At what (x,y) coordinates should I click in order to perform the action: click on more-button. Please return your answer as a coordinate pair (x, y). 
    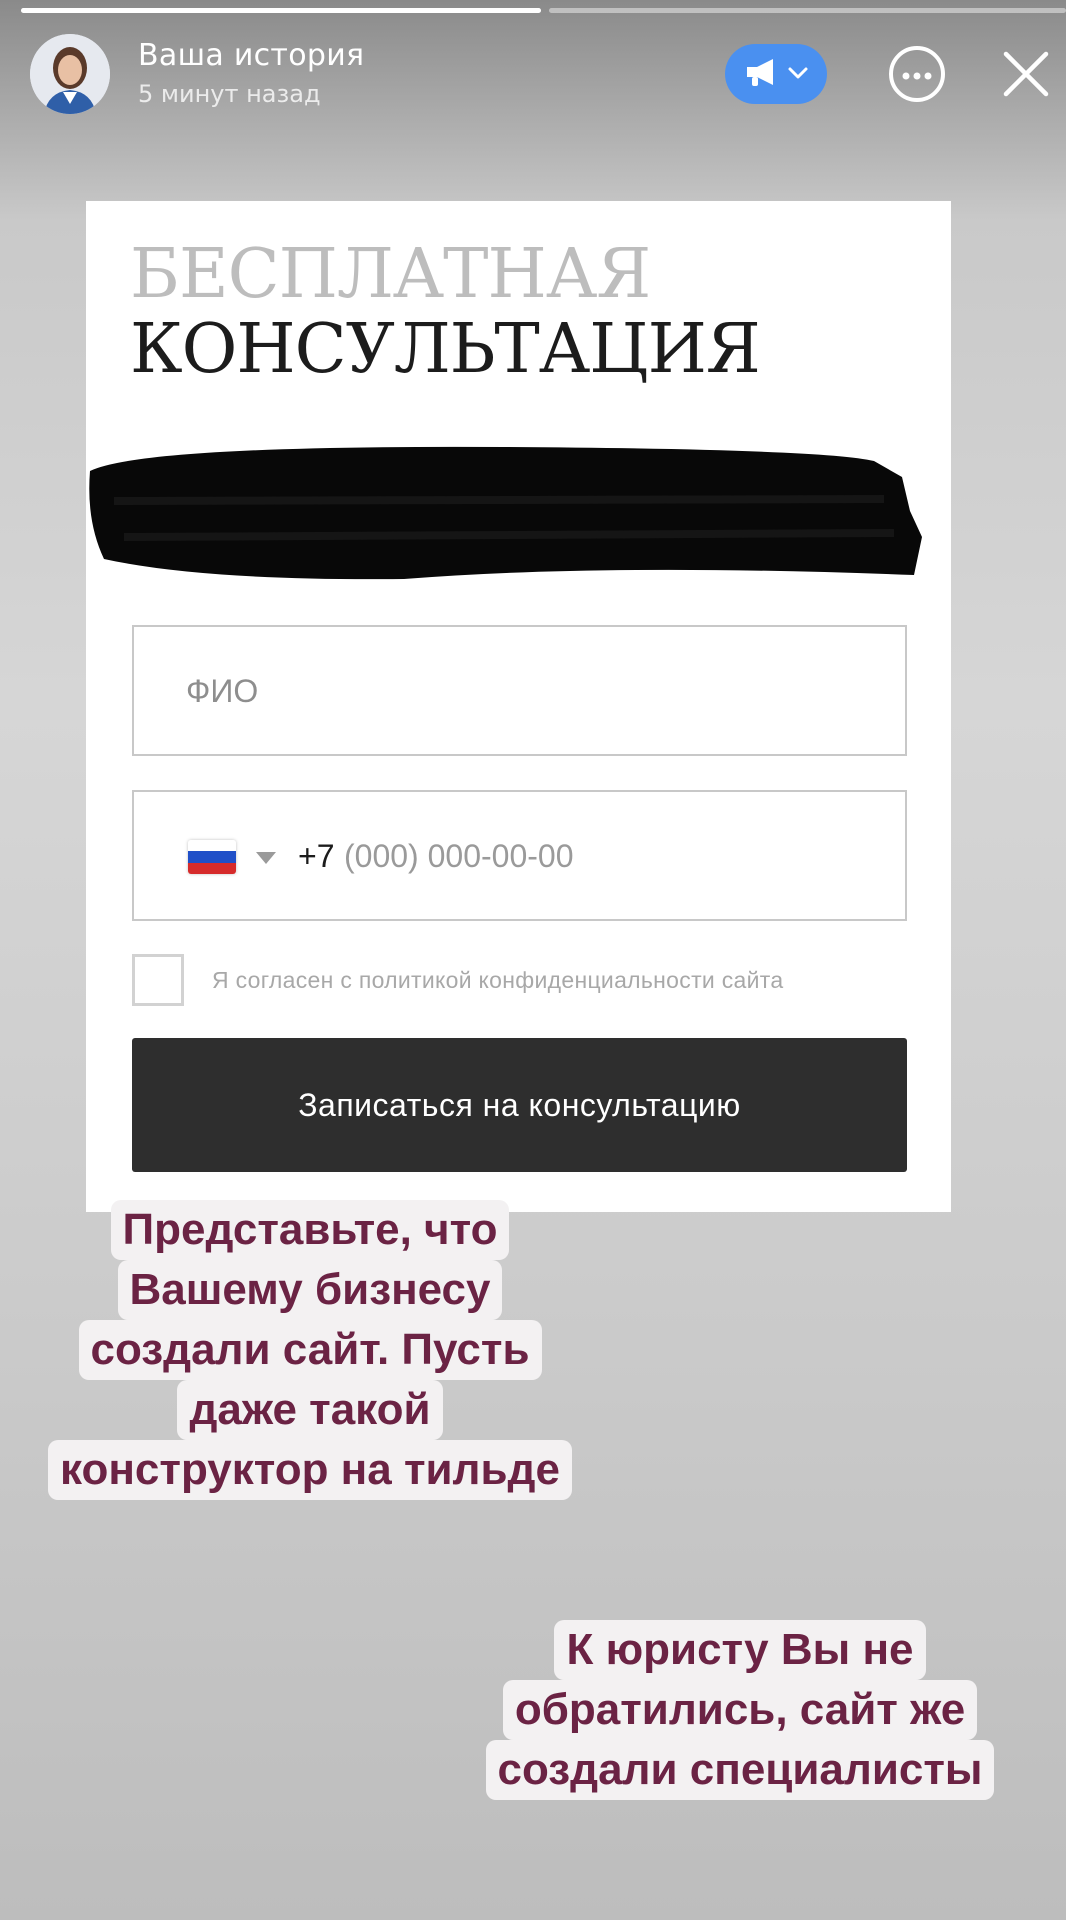
    Looking at the image, I should click on (917, 74).